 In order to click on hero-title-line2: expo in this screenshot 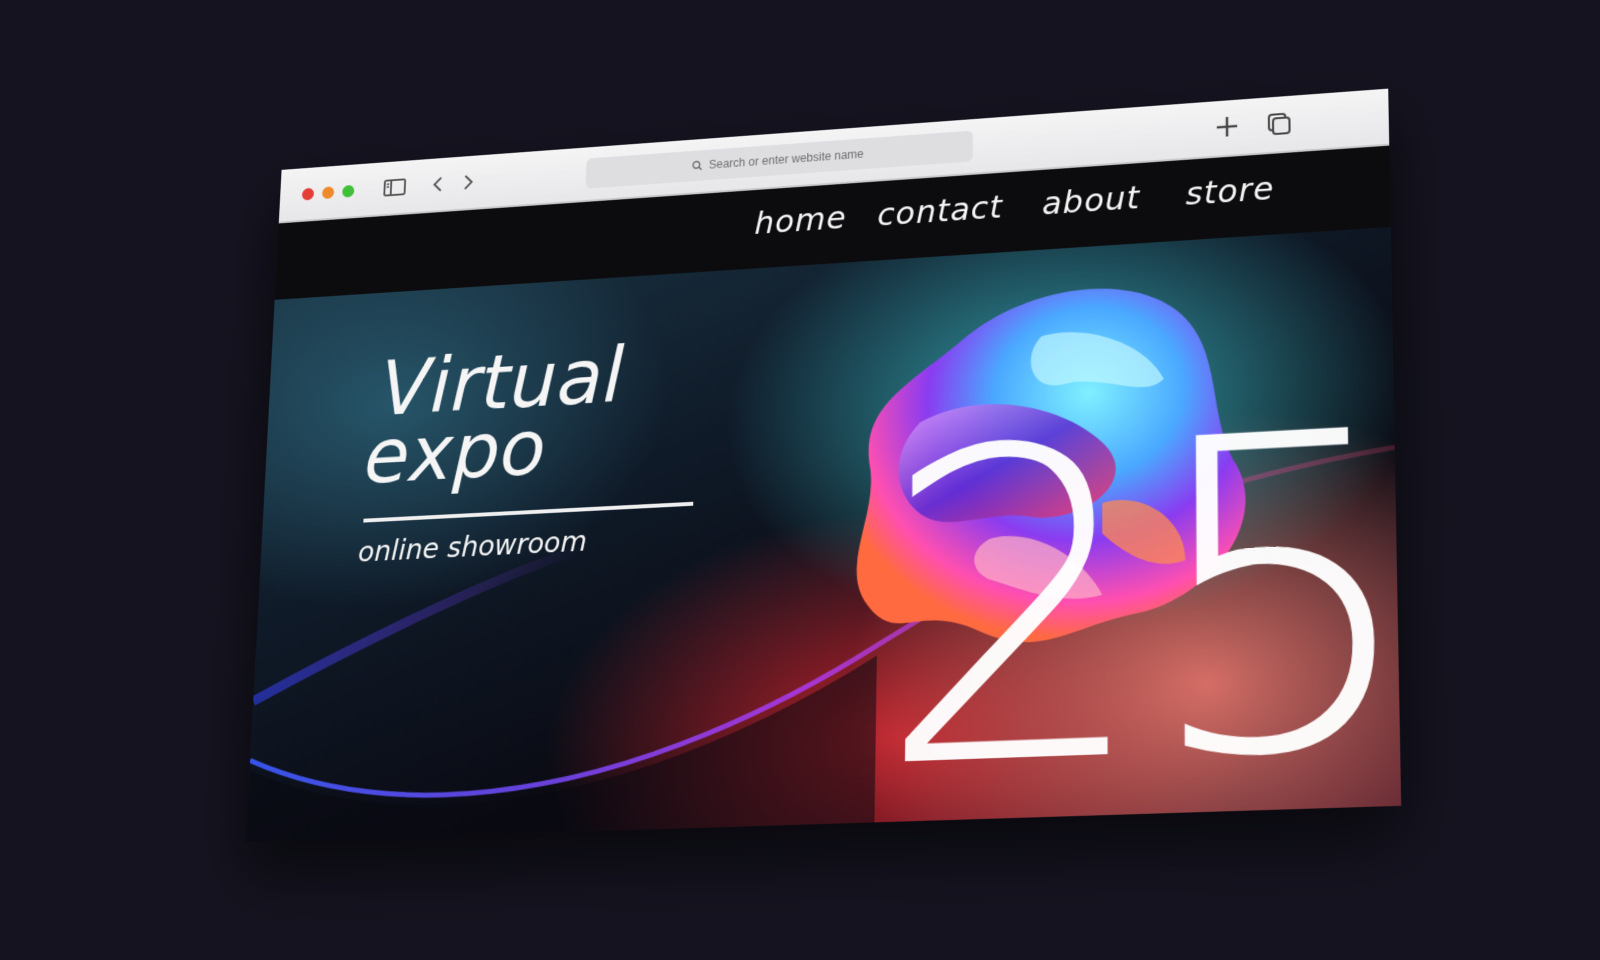, I will do `click(455, 453)`.